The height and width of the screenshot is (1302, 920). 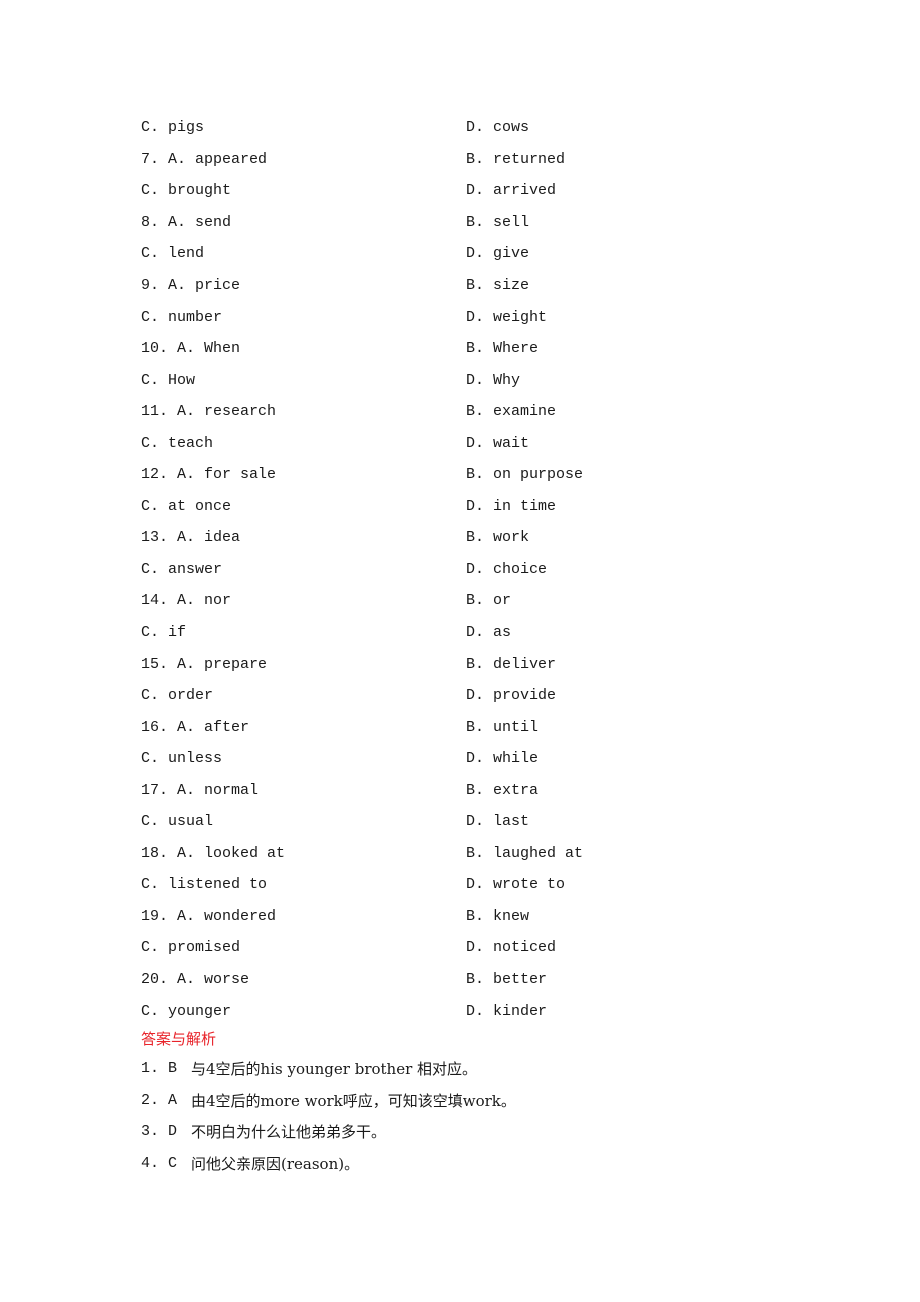 I want to click on option-left: C. answer, so click(x=182, y=569).